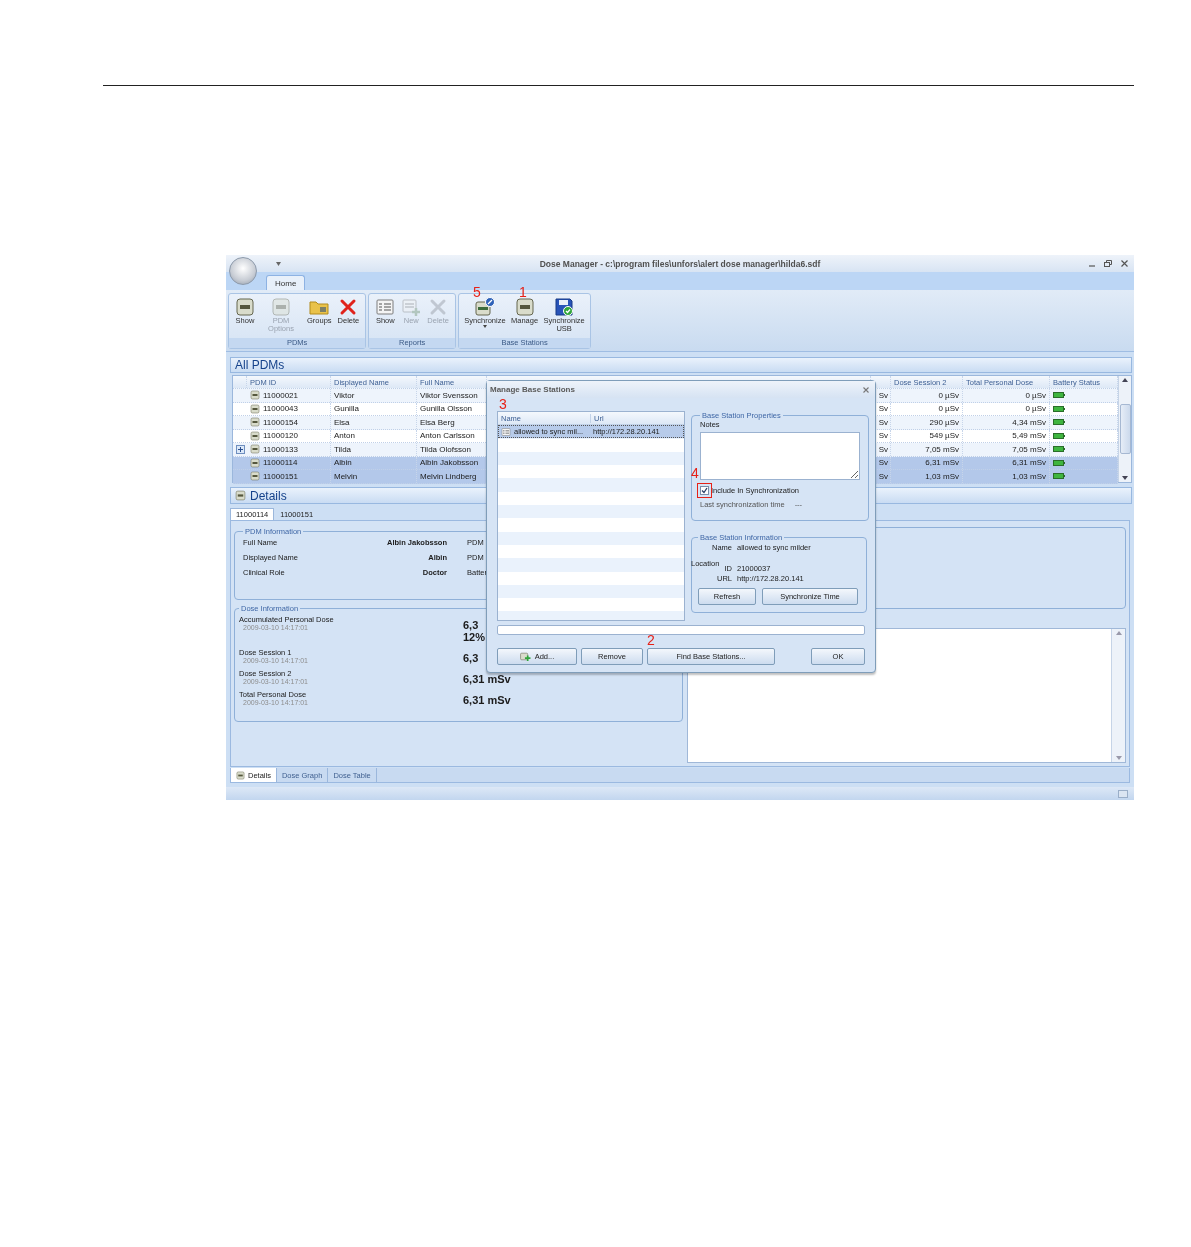 Image resolution: width=1191 pixels, height=1247 pixels. What do you see at coordinates (374, 395) in the screenshot?
I see `table-cell: Viktor` at bounding box center [374, 395].